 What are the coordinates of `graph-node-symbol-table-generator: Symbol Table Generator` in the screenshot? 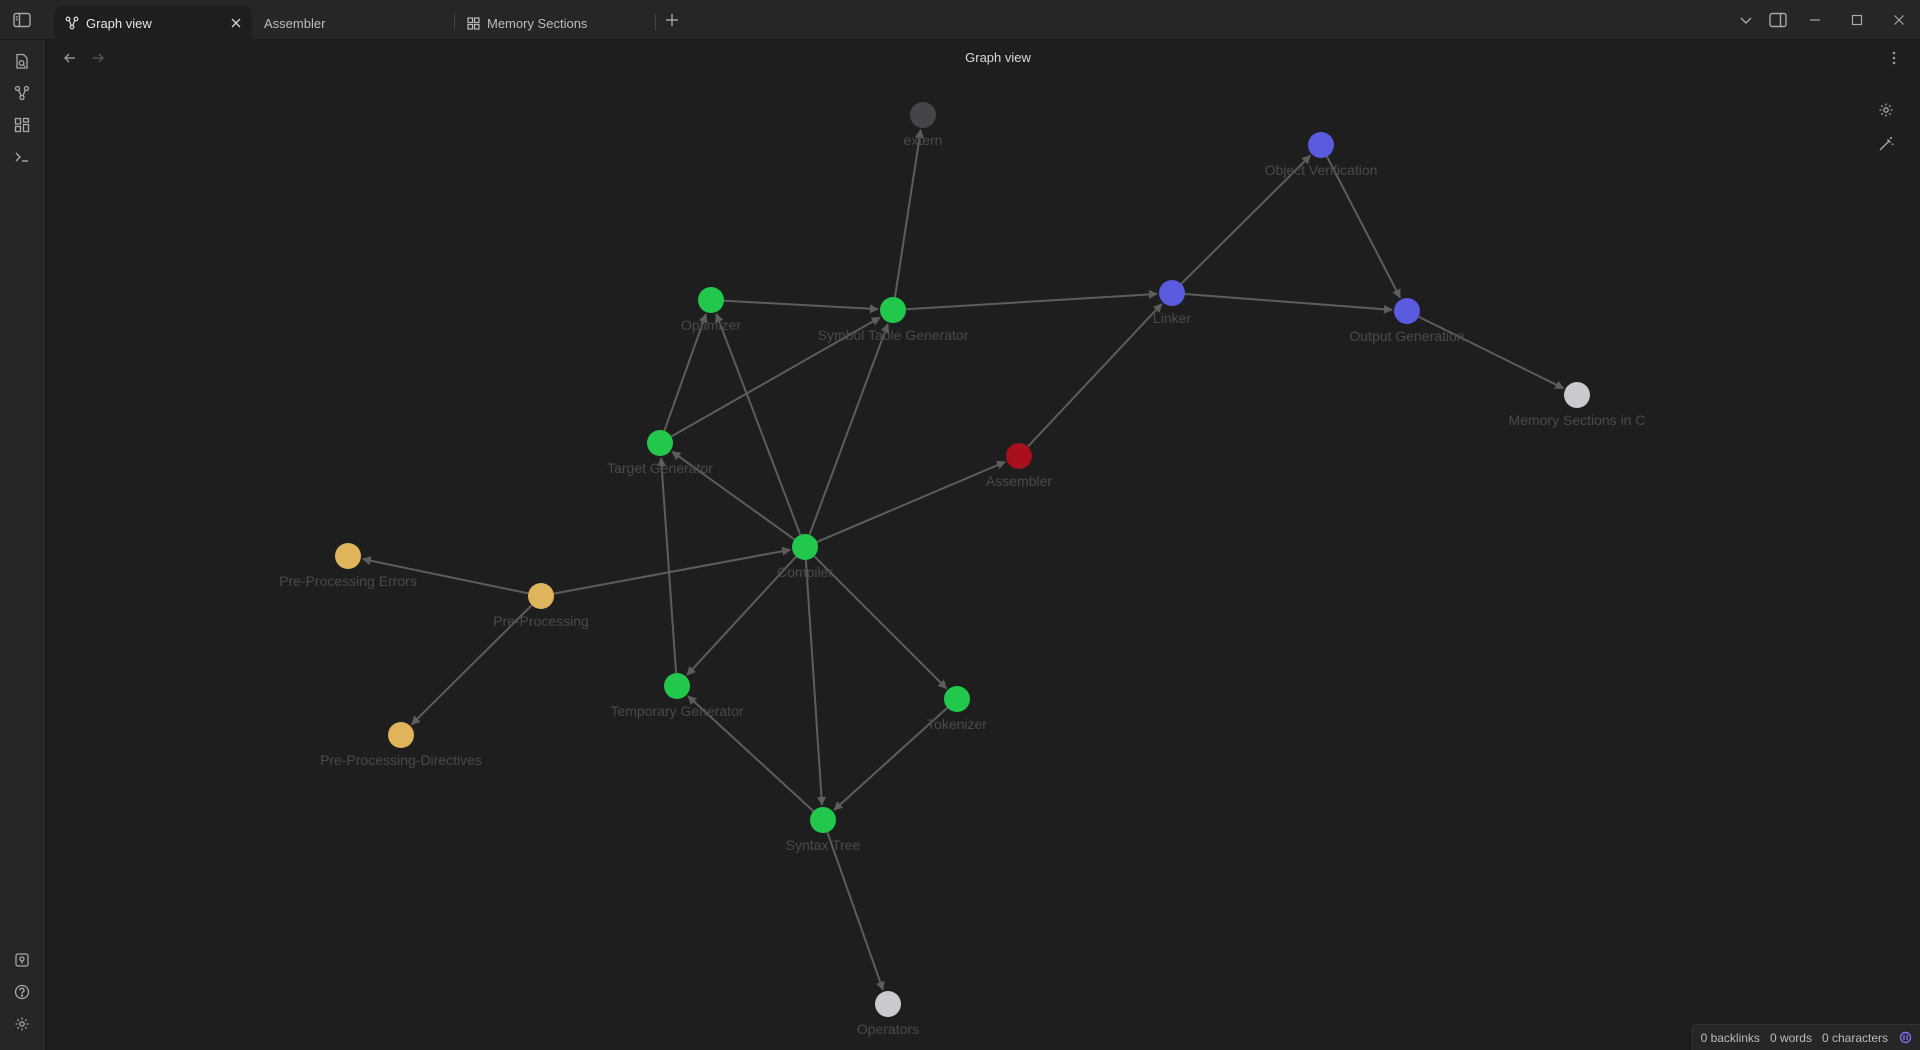 It's located at (893, 320).